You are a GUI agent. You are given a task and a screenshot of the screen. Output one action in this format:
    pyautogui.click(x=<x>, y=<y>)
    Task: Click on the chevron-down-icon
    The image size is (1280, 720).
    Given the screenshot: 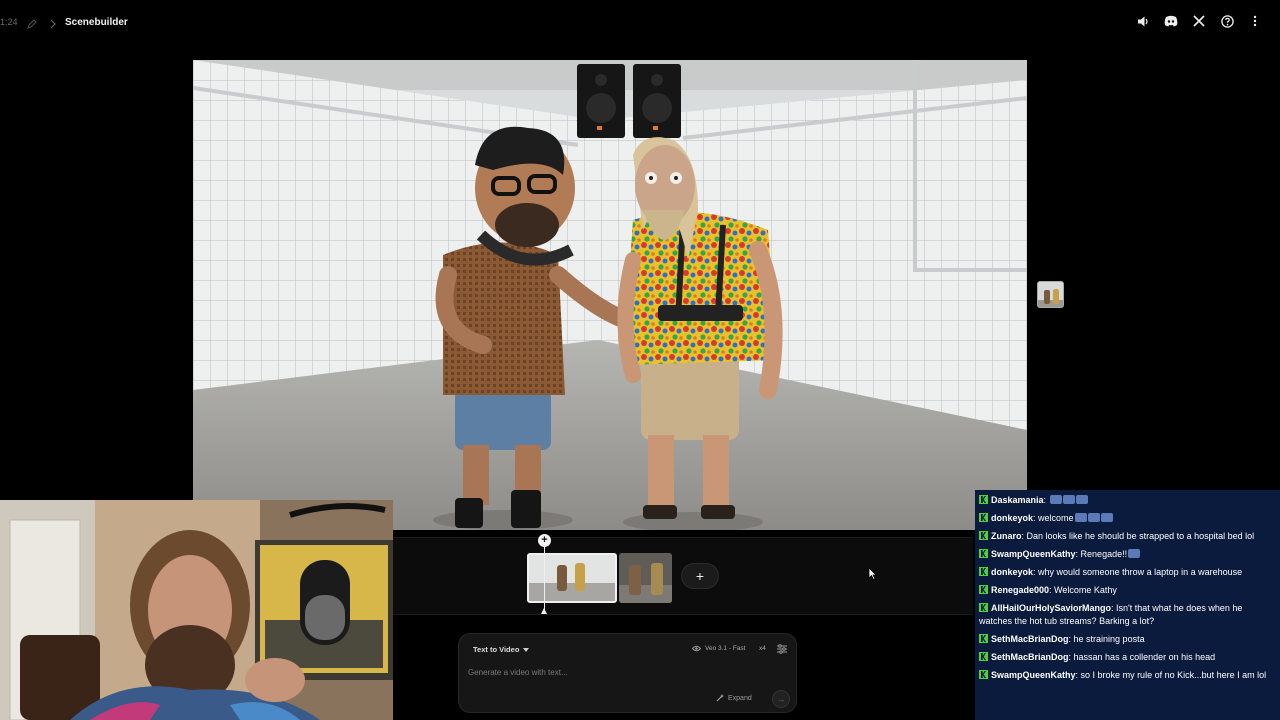 What is the action you would take?
    pyautogui.click(x=526, y=649)
    